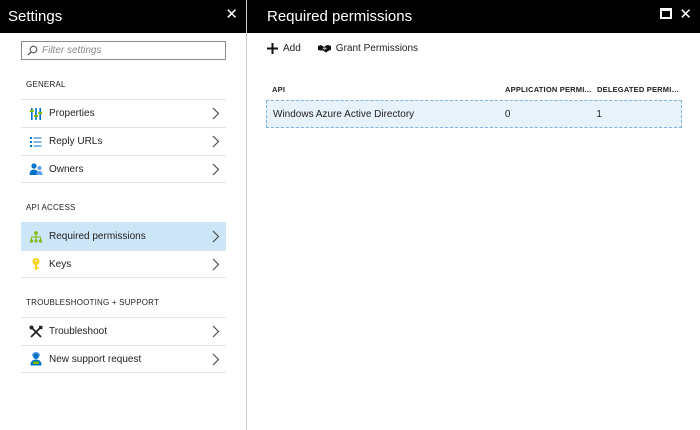 This screenshot has height=430, width=700. What do you see at coordinates (36, 359) in the screenshot?
I see `support-person-icon` at bounding box center [36, 359].